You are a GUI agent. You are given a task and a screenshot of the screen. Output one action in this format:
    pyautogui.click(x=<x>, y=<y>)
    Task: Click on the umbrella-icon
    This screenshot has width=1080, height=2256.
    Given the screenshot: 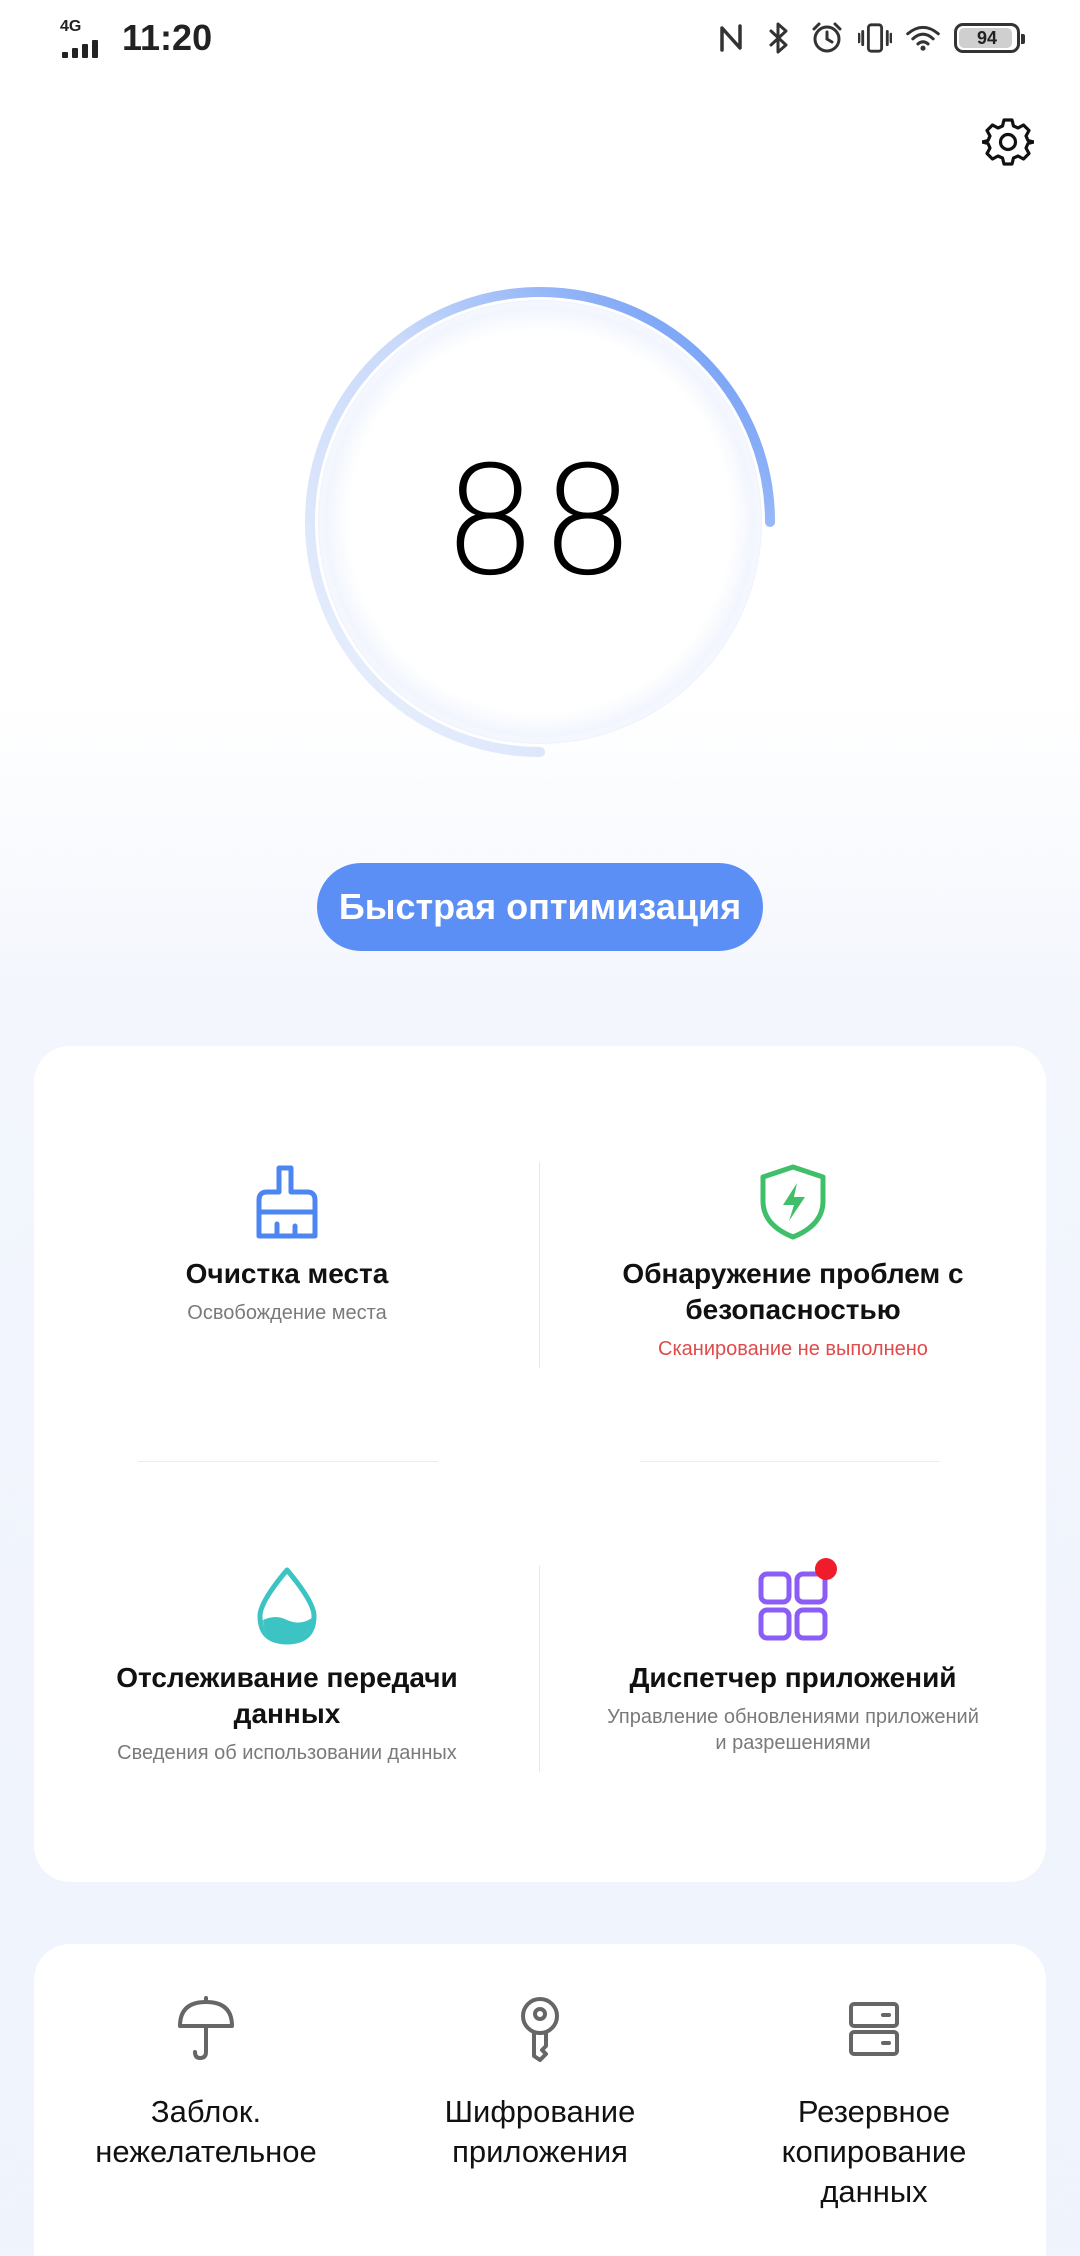 What is the action you would take?
    pyautogui.click(x=206, y=2029)
    